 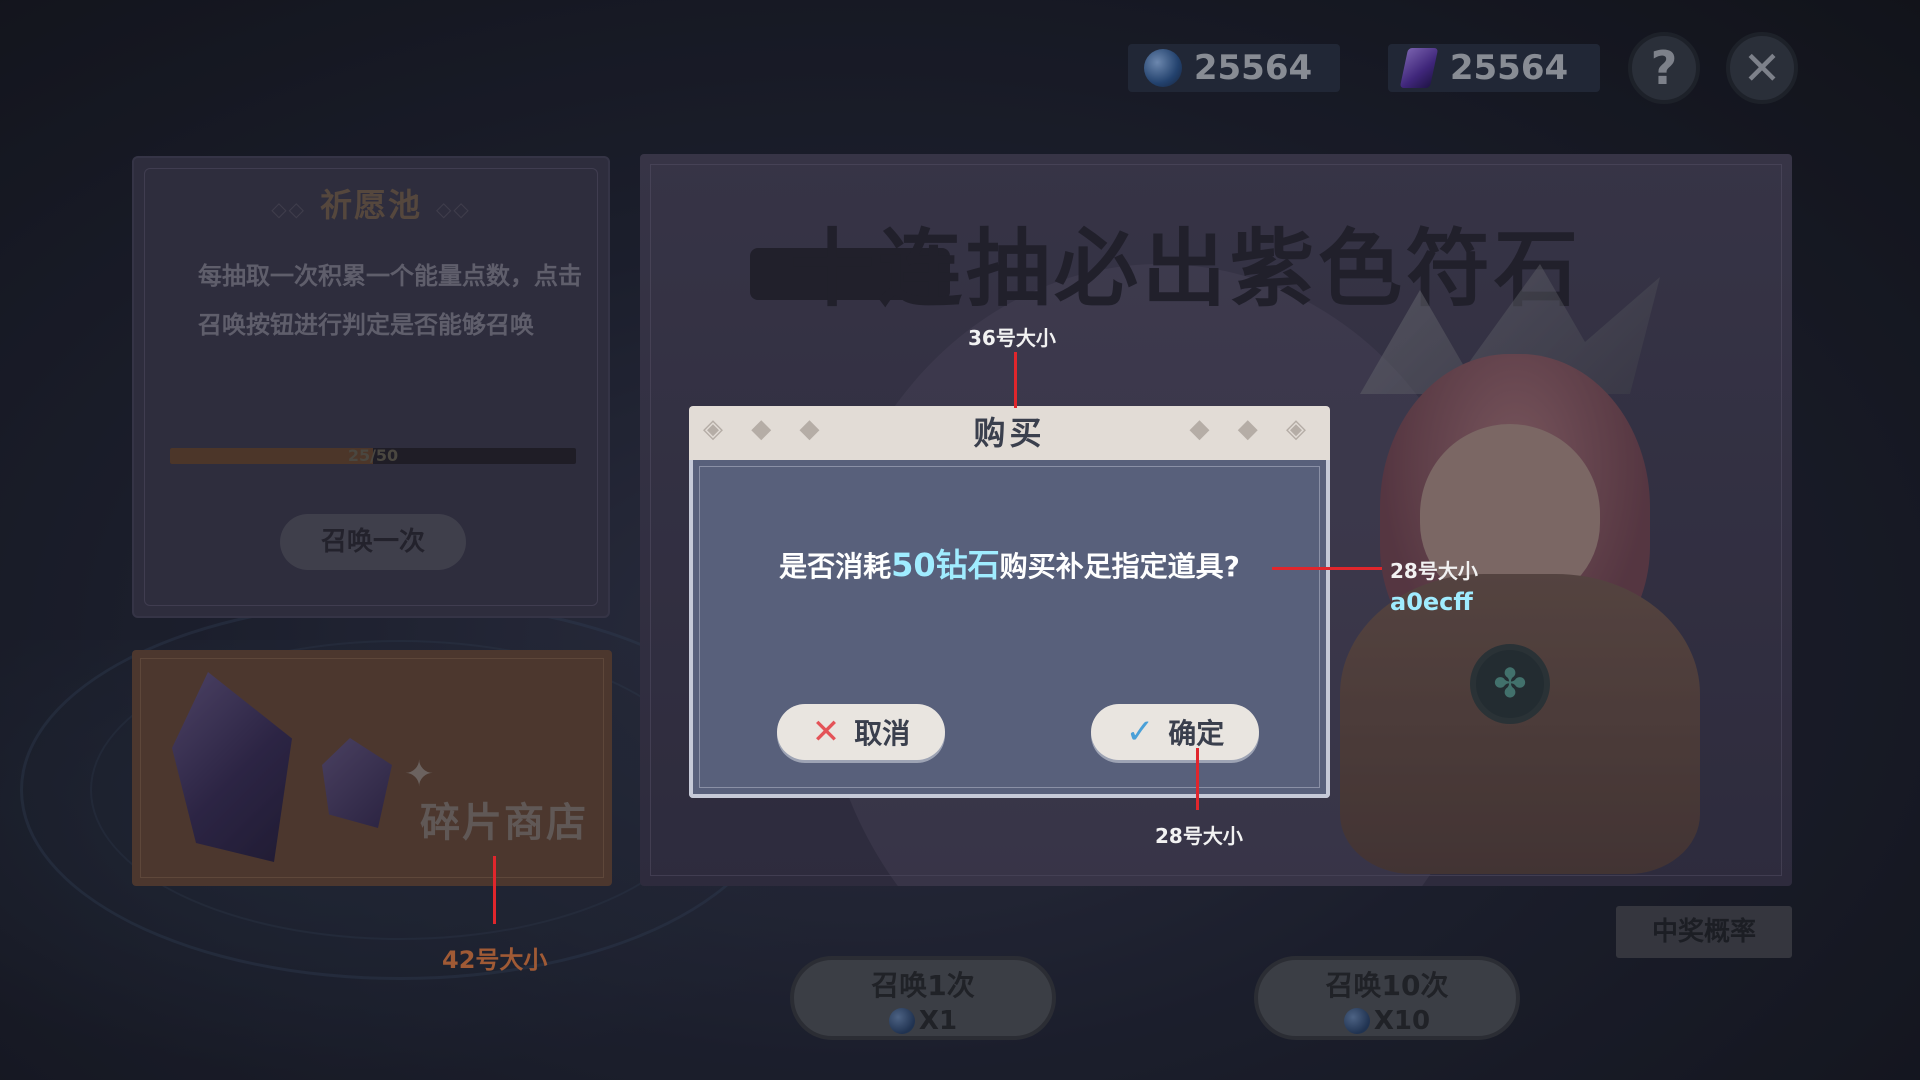 I want to click on annotation-msg-size: 28号大小, so click(x=1434, y=571).